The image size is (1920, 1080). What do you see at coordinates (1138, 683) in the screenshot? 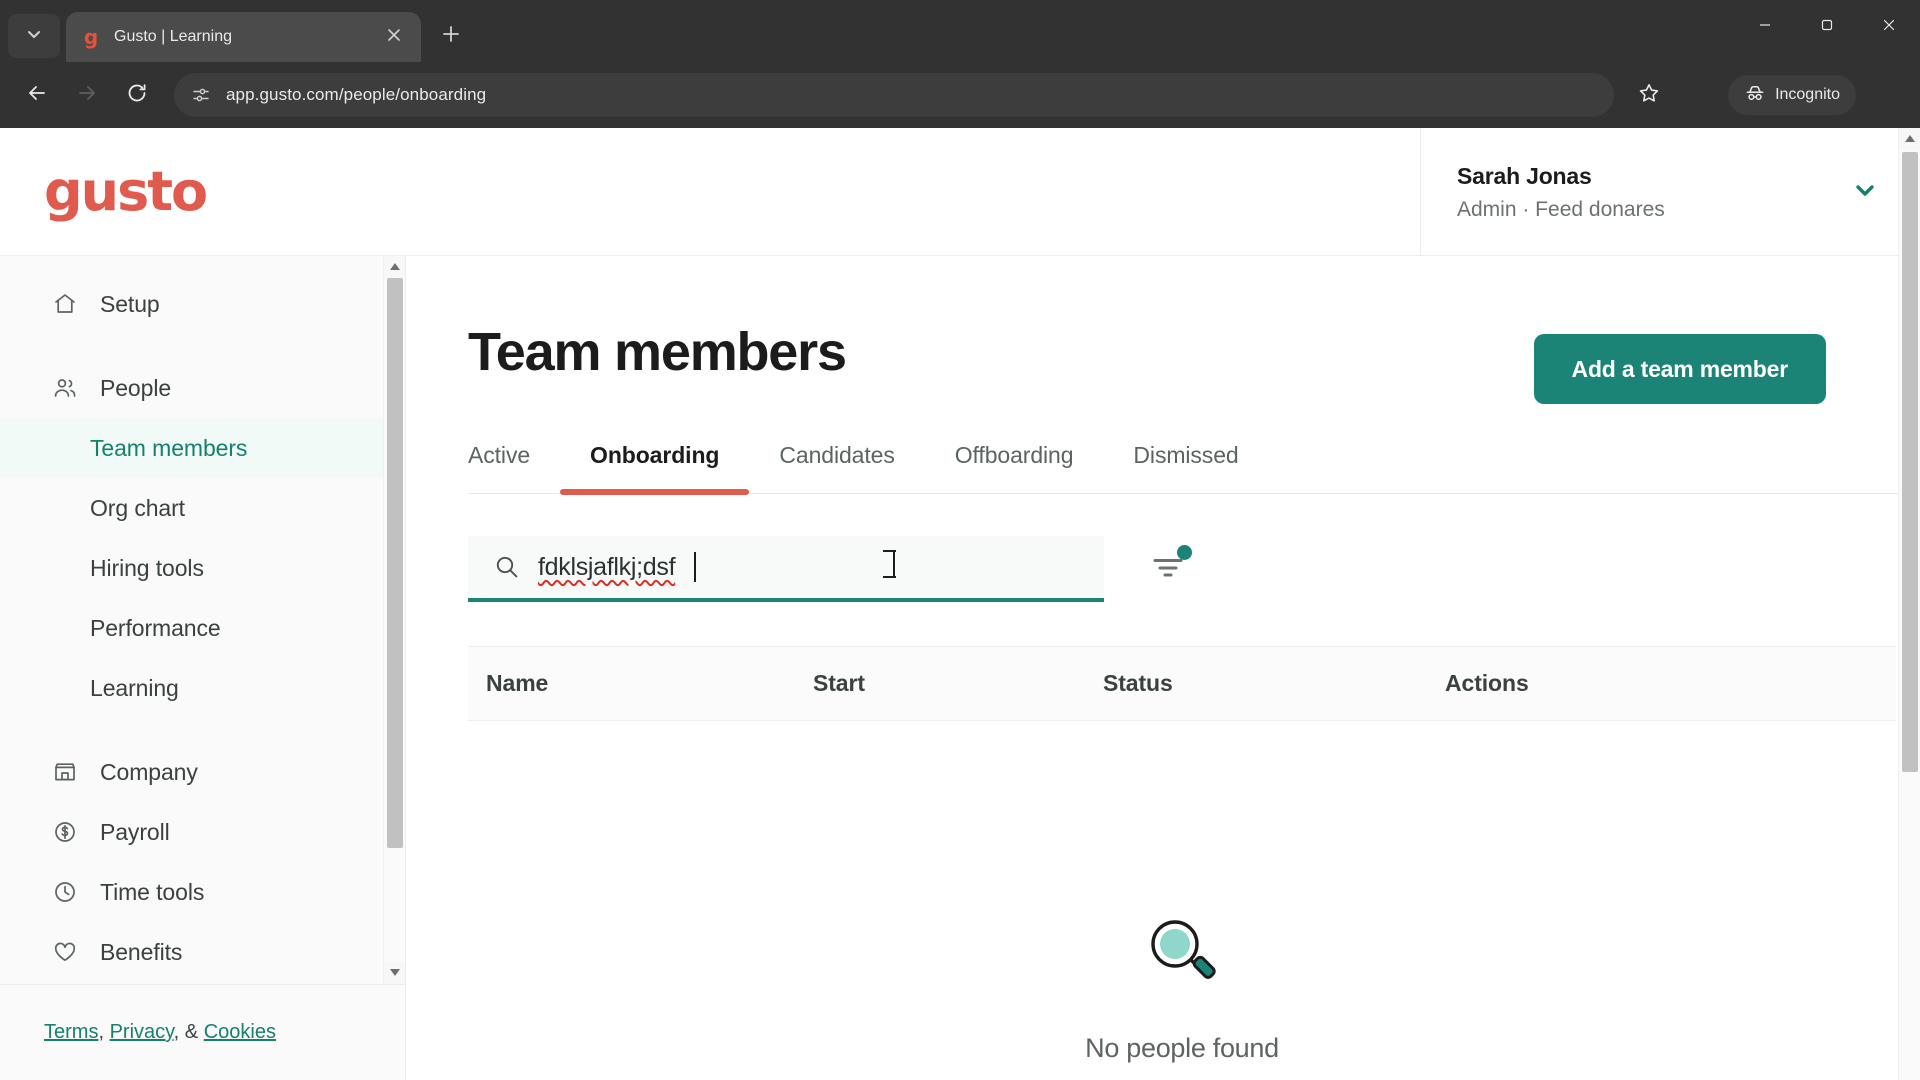
I see `column-header-status: Status` at bounding box center [1138, 683].